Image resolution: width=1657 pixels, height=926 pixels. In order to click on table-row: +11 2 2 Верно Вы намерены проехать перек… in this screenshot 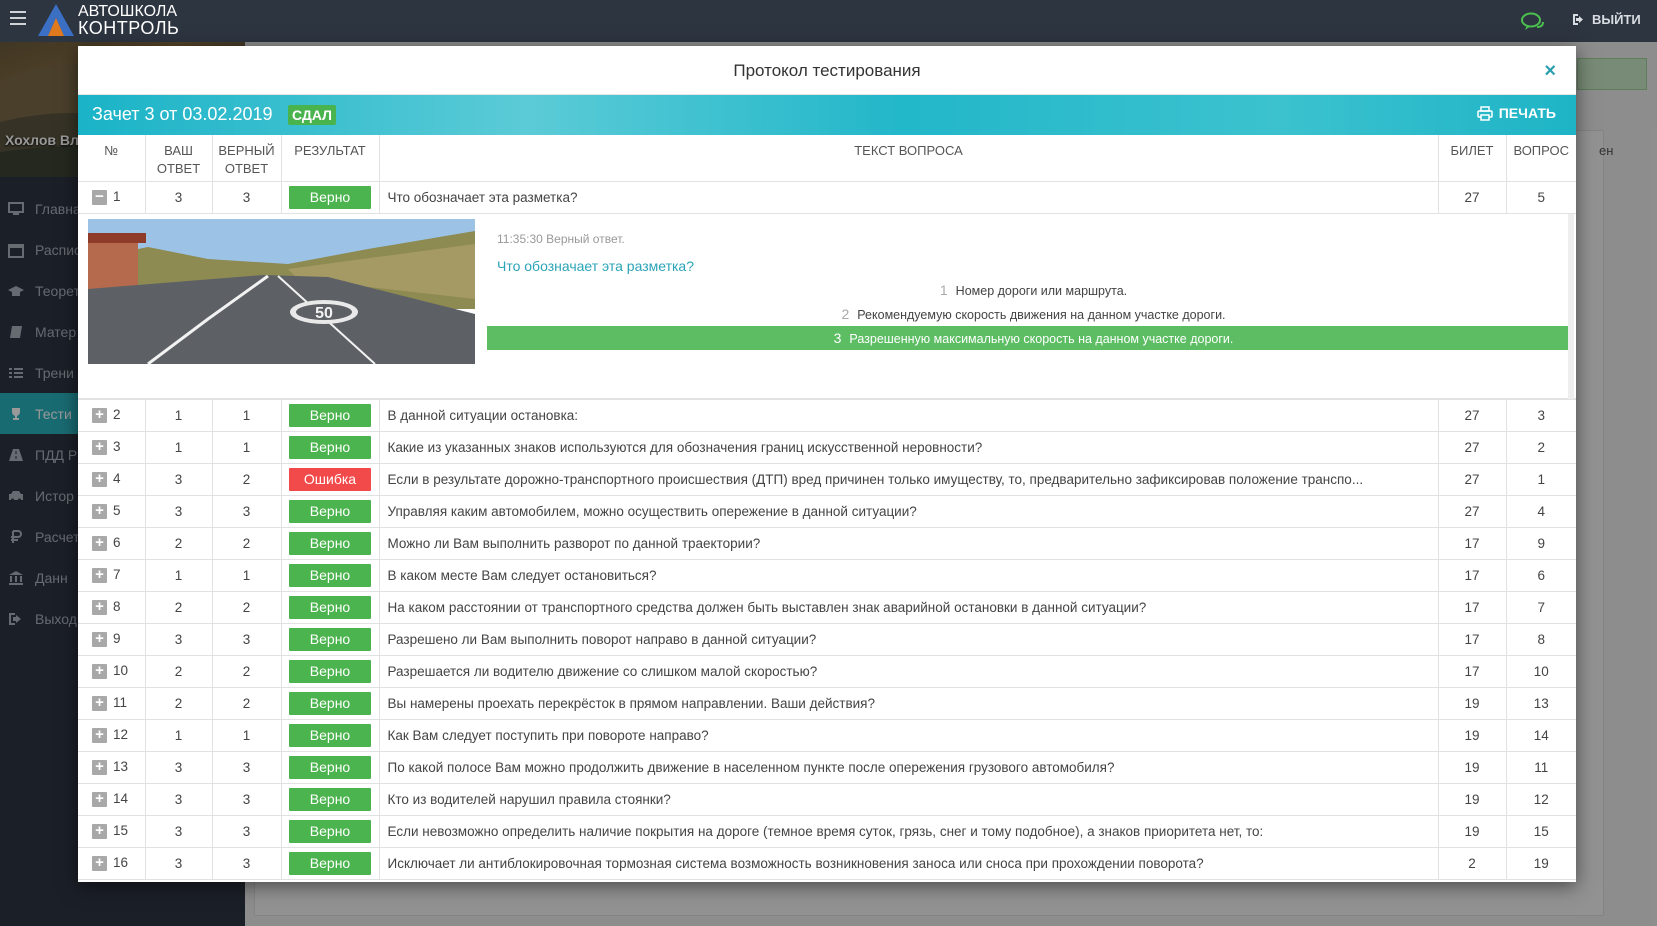, I will do `click(827, 703)`.